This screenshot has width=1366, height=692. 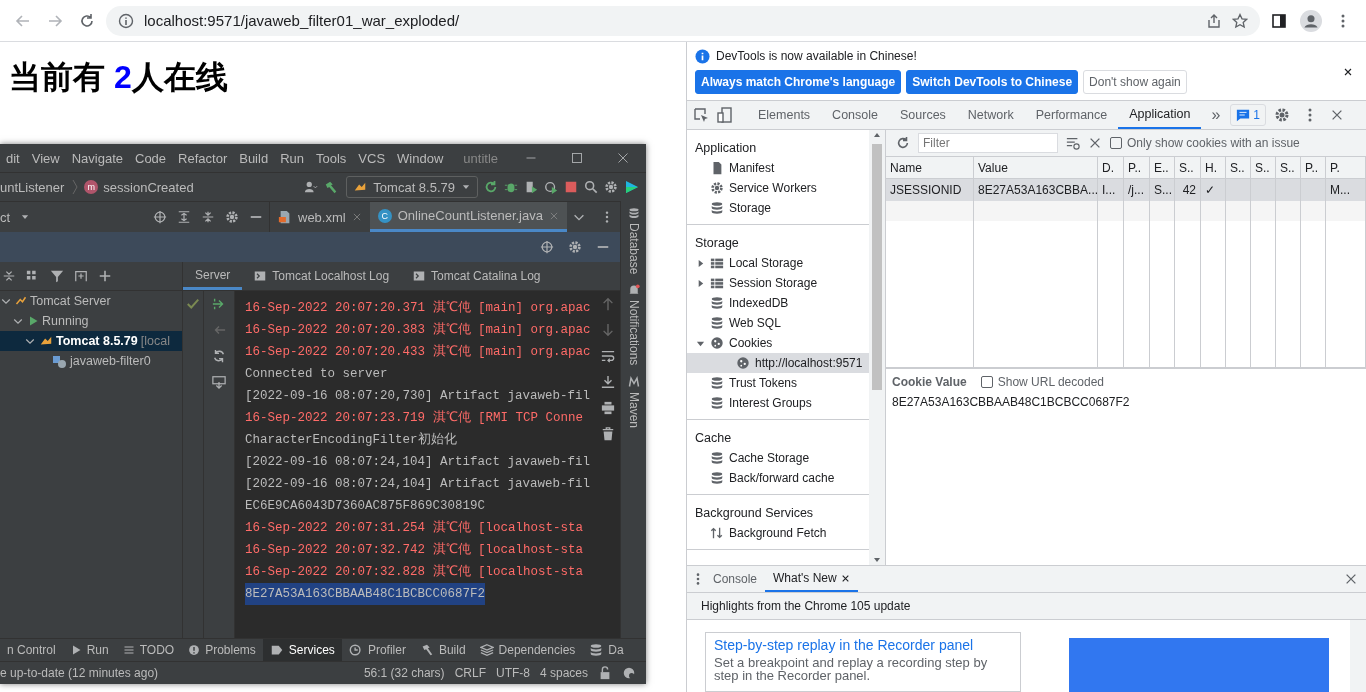 What do you see at coordinates (845, 578) in the screenshot?
I see `tab-close-icon` at bounding box center [845, 578].